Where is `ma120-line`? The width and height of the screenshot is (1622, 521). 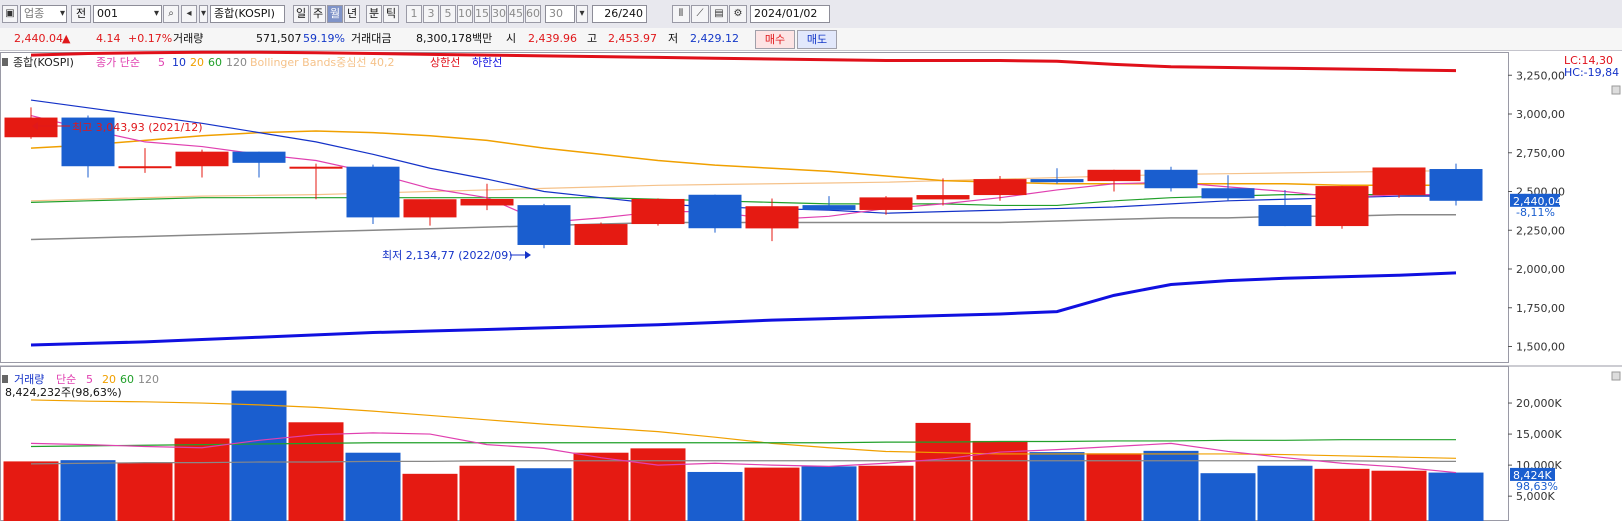
ma120-line is located at coordinates (743, 227).